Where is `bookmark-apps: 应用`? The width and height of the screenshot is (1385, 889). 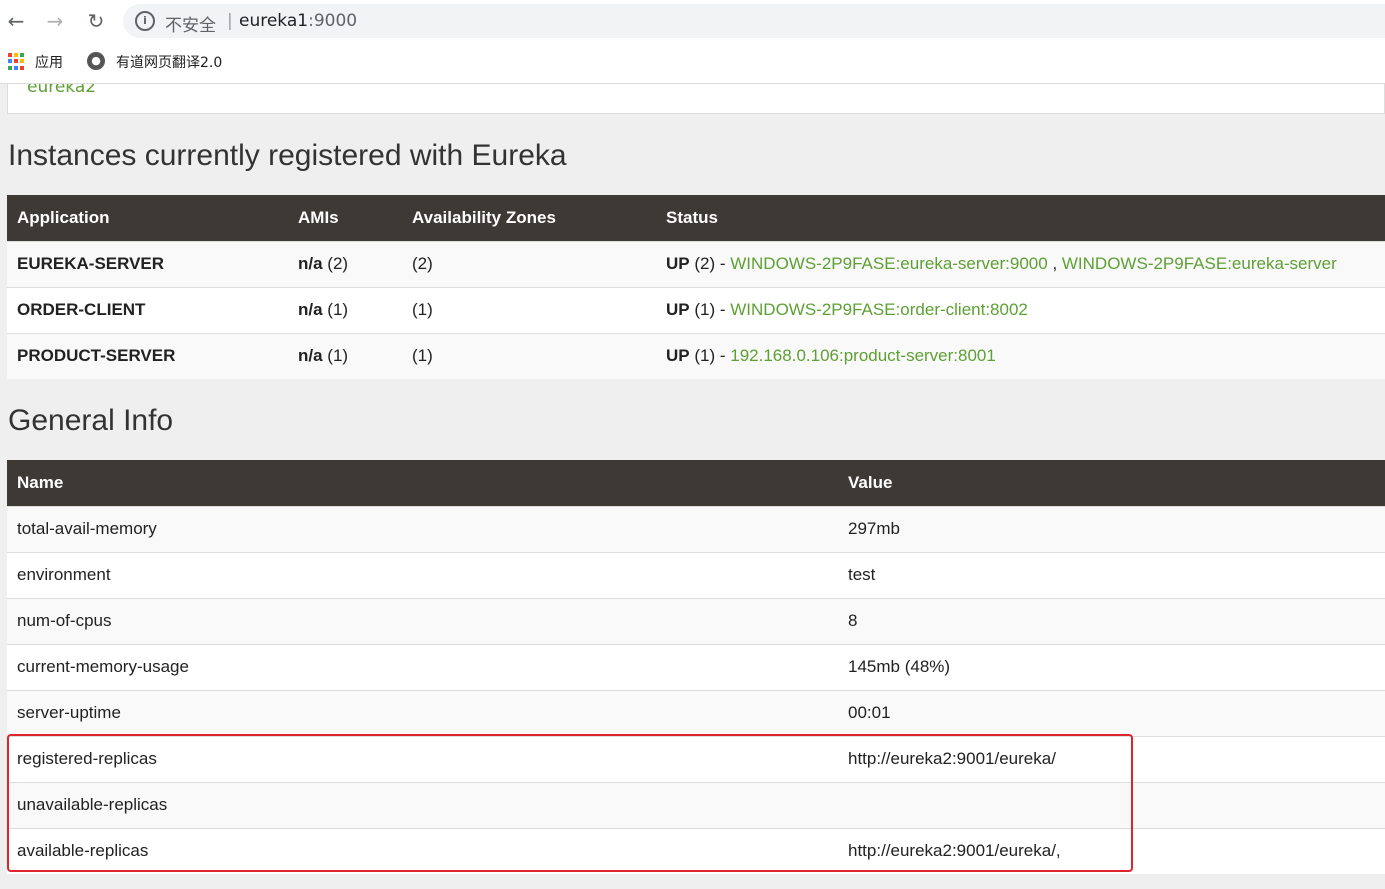
bookmark-apps: 应用 is located at coordinates (49, 62).